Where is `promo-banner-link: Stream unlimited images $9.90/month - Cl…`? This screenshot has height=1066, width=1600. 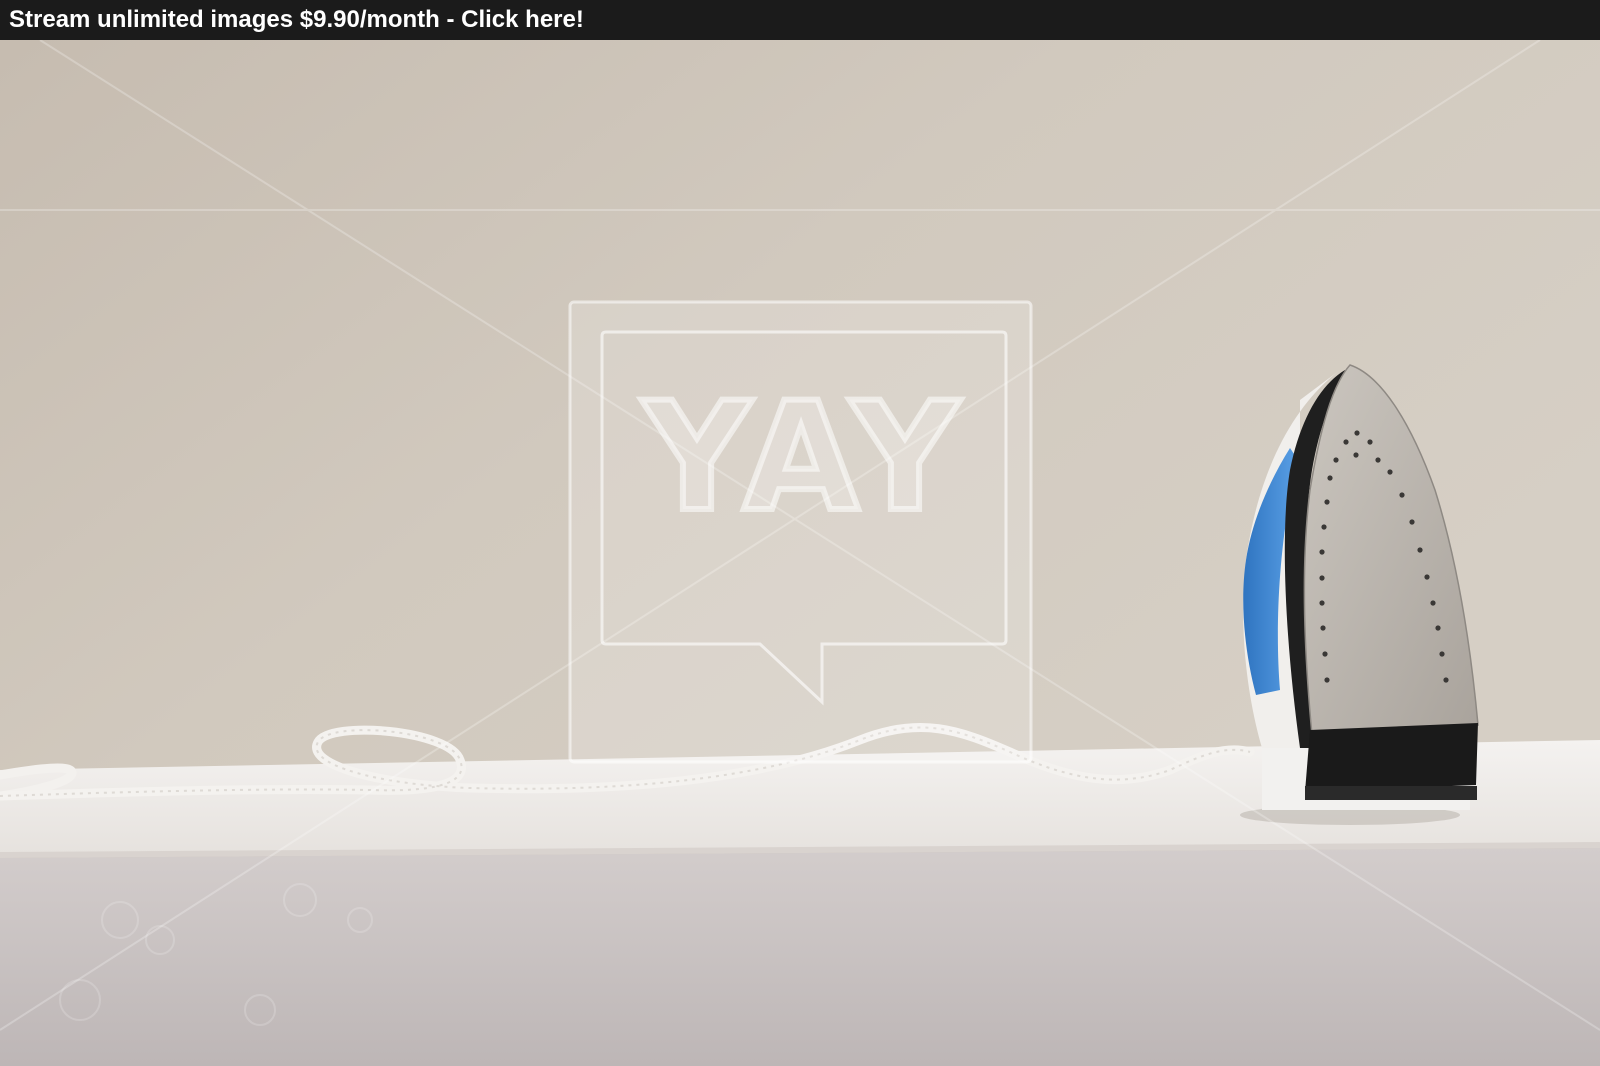
promo-banner-link: Stream unlimited images $9.90/month - Cl… is located at coordinates (800, 20).